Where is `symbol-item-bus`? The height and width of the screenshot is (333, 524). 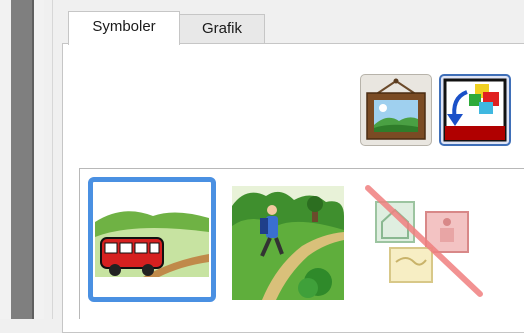
symbol-item-bus is located at coordinates (152, 239).